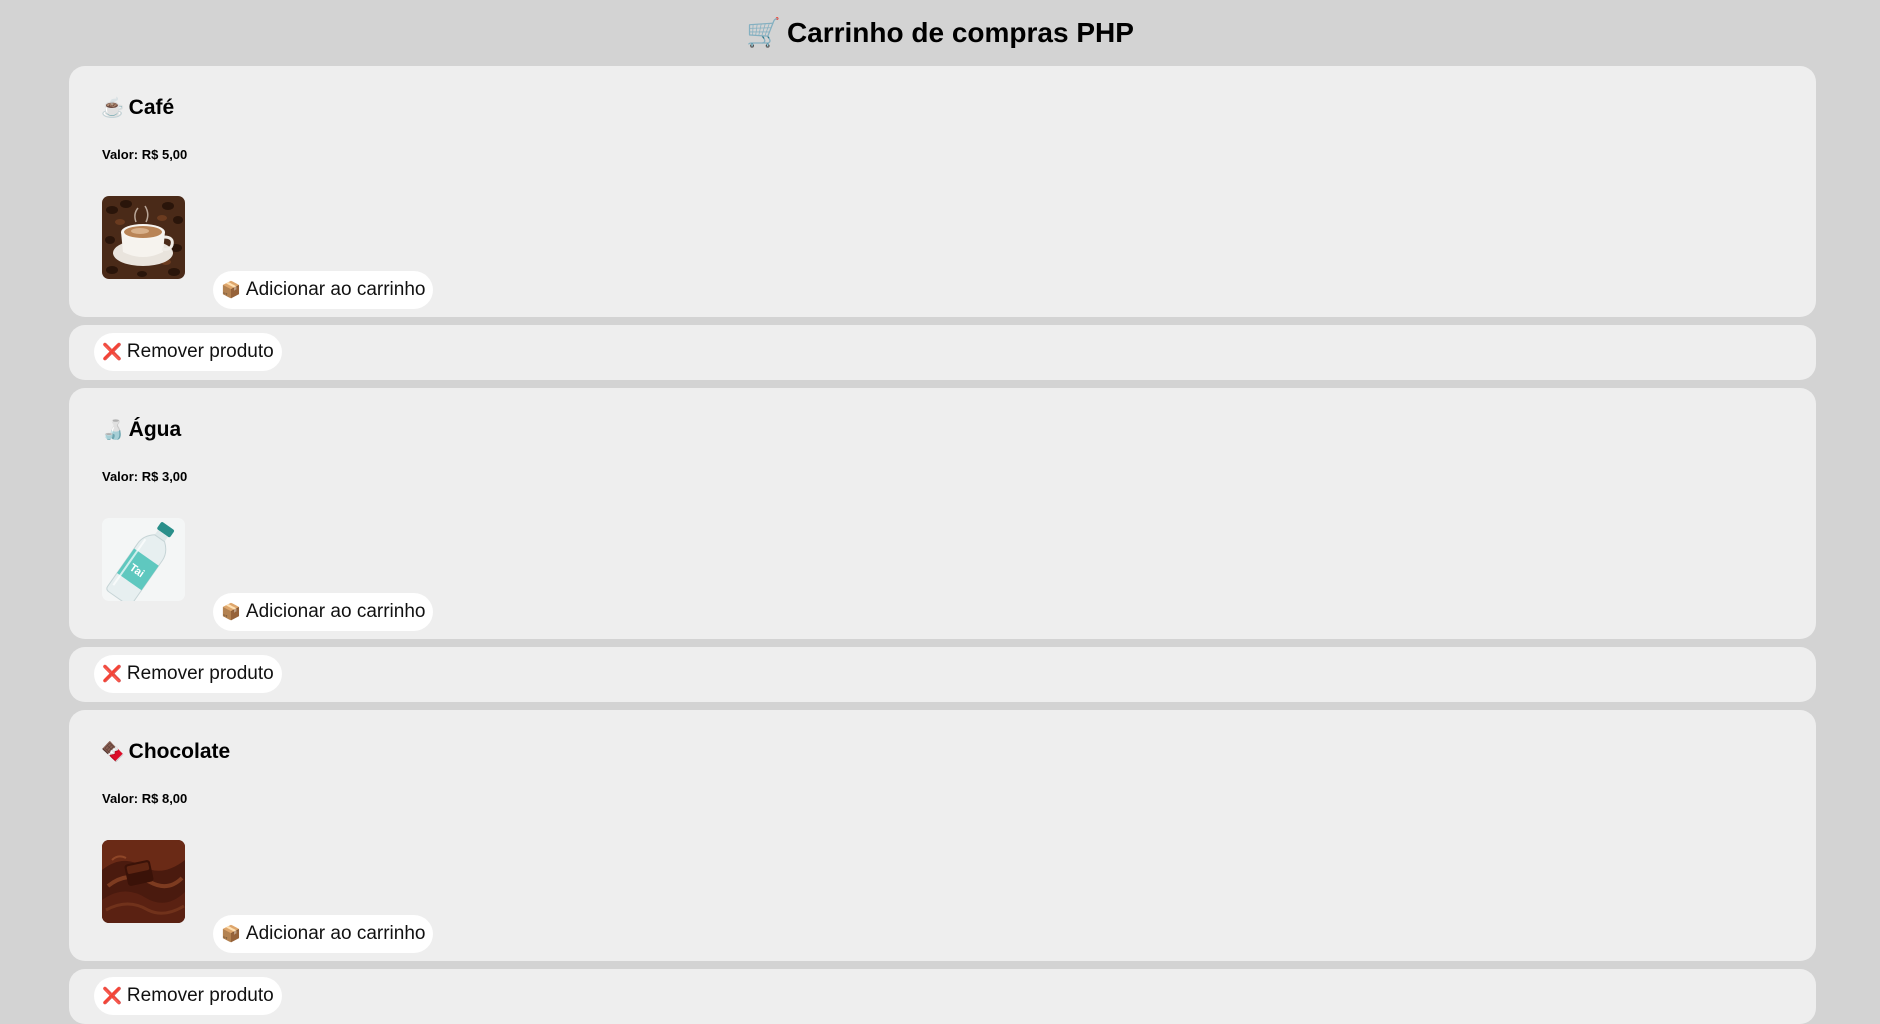 The width and height of the screenshot is (1880, 1024). I want to click on product-name-text: Chocolate, so click(179, 751).